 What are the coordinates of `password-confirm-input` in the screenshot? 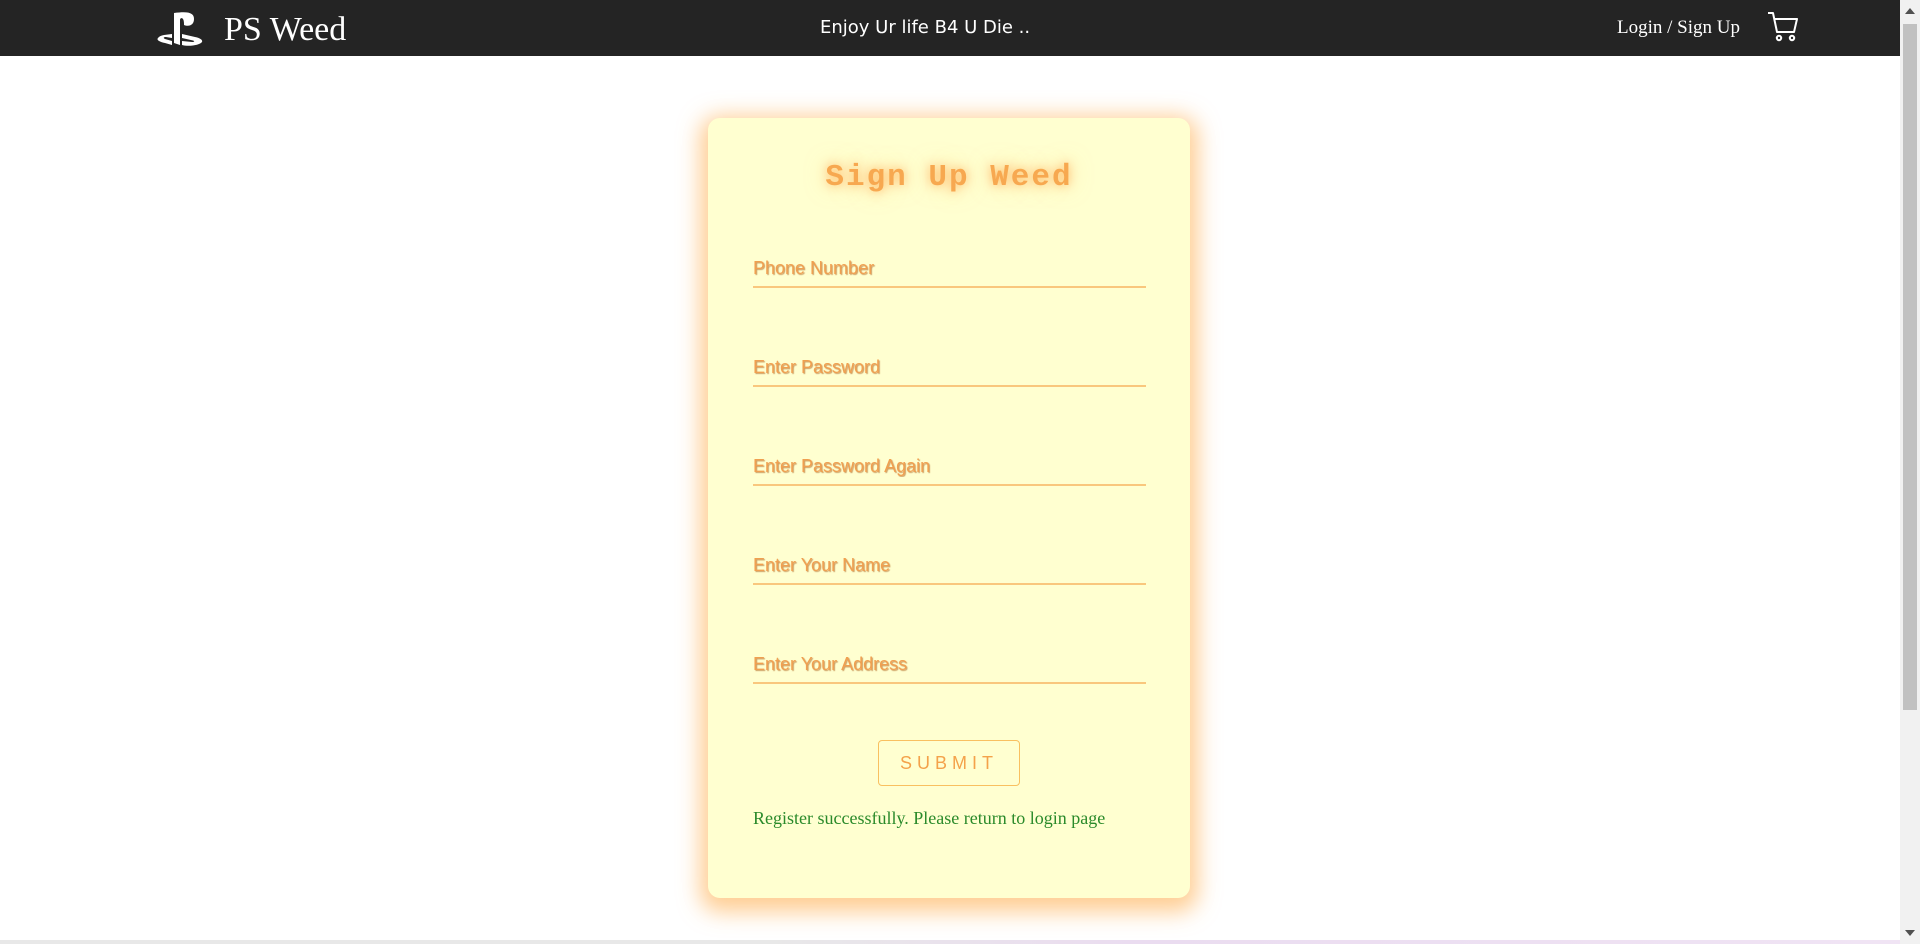 It's located at (949, 467).